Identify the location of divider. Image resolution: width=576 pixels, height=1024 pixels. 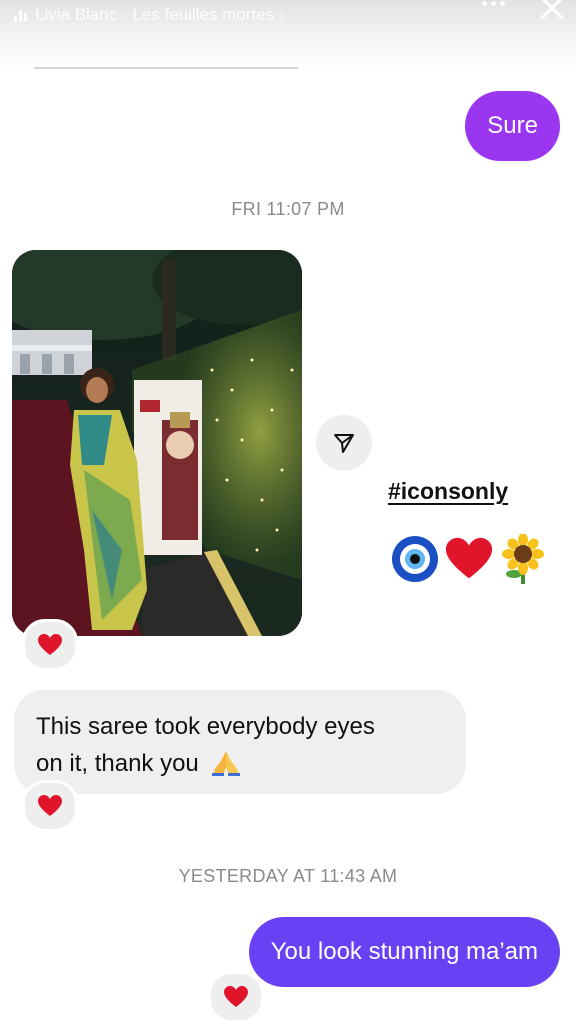
(166, 68).